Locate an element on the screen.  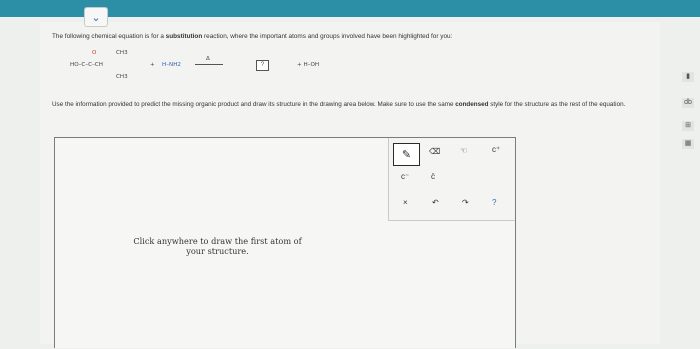
ammonia-reagent: H–NH2 is located at coordinates (171, 65).